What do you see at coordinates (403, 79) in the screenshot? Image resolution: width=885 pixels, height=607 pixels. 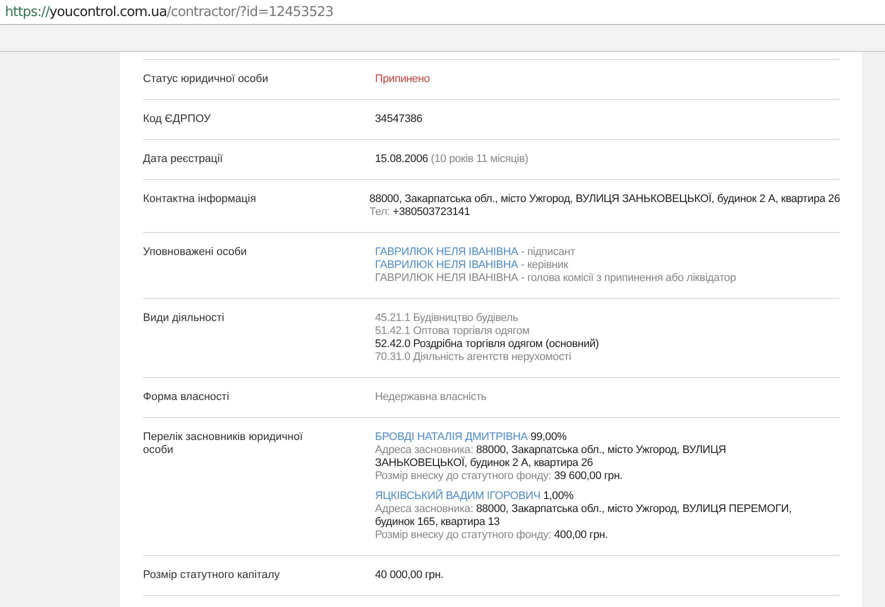 I see `value-text: Припинено` at bounding box center [403, 79].